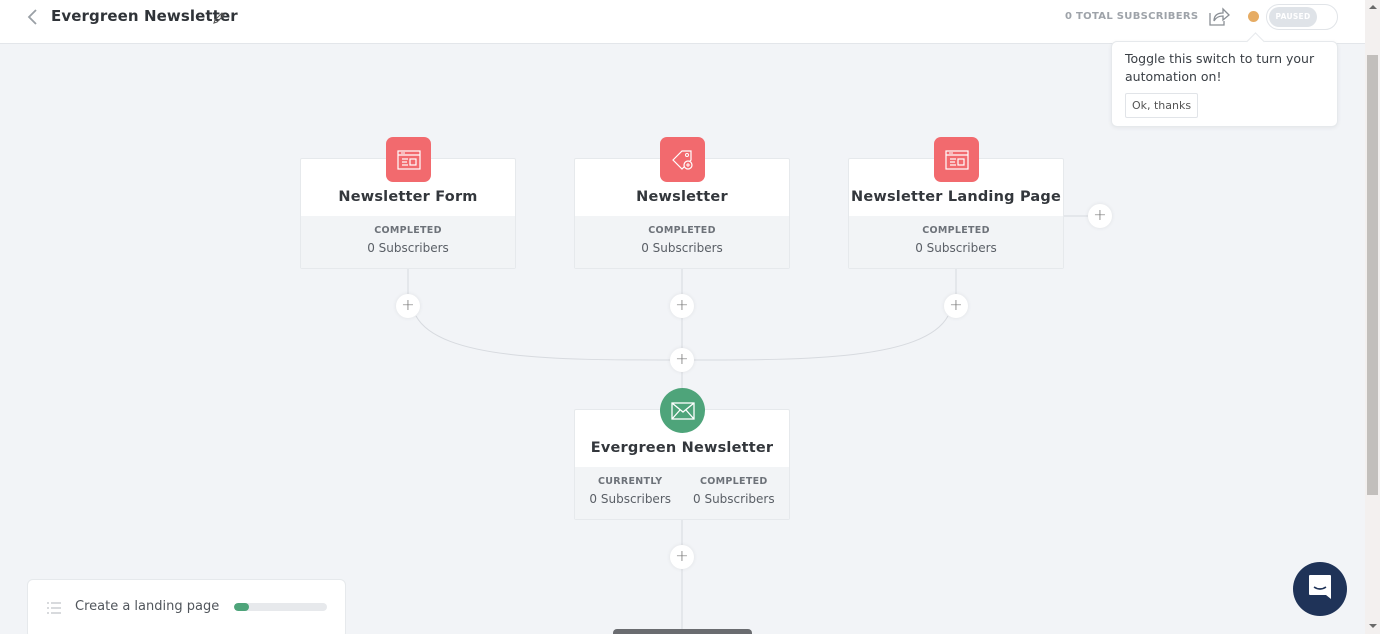 The width and height of the screenshot is (1380, 634). I want to click on scroll-down-arrow-icon, so click(1373, 626).